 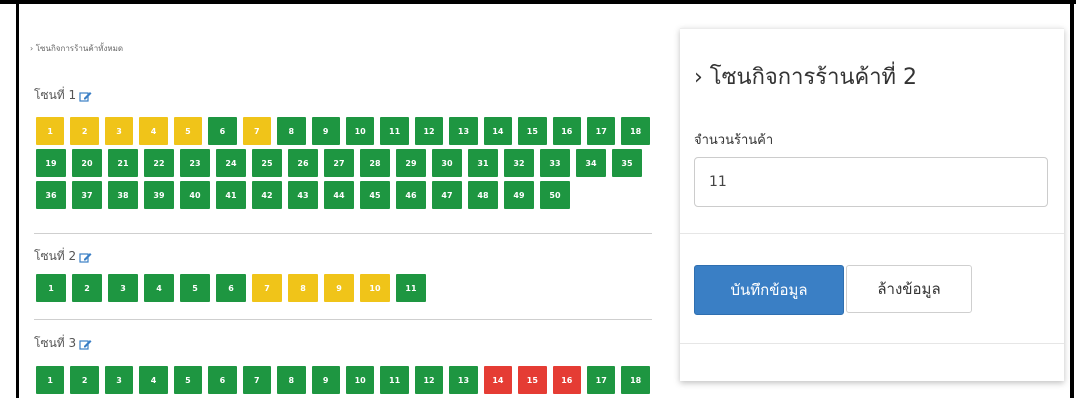 What do you see at coordinates (375, 163) in the screenshot?
I see `shop-tile: 28` at bounding box center [375, 163].